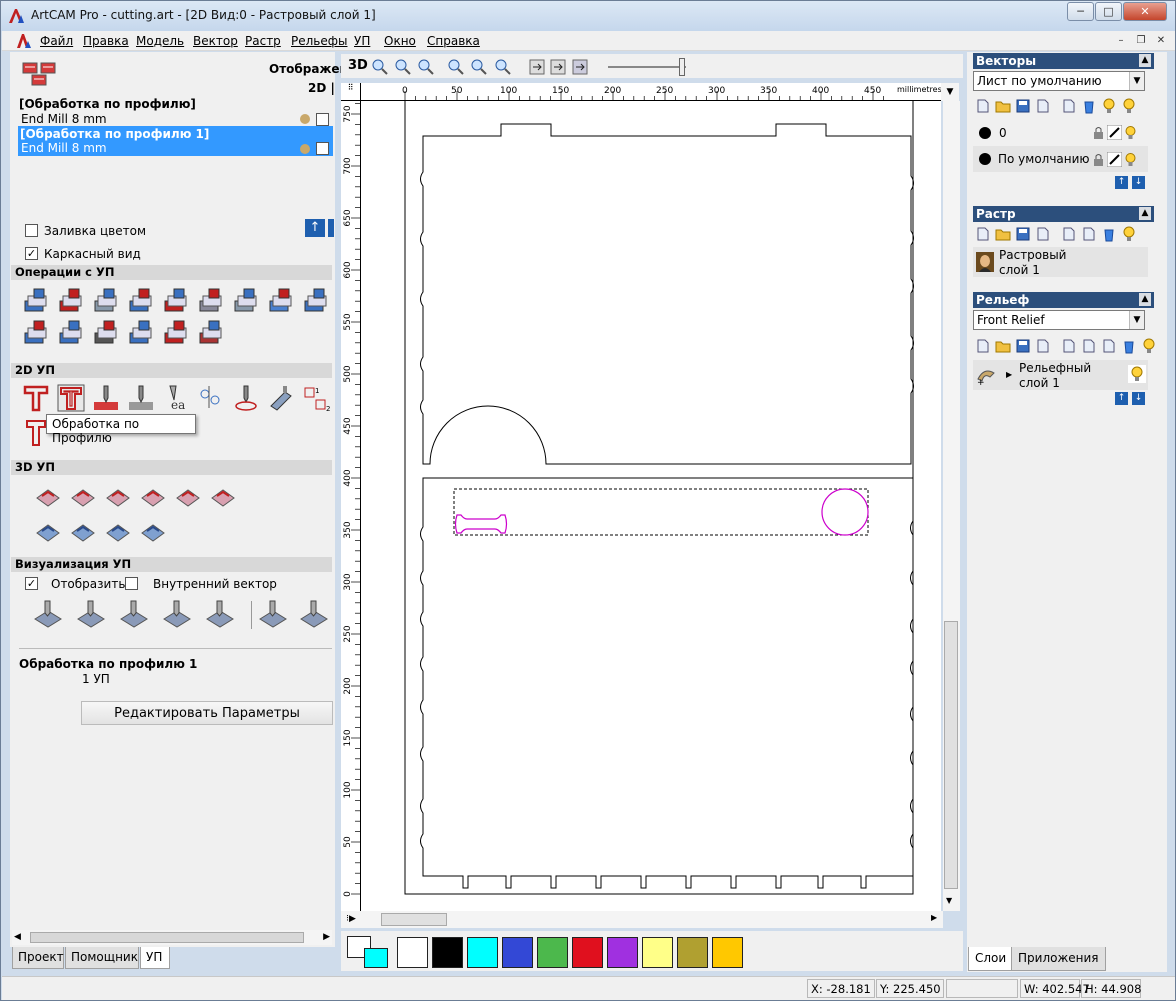 The height and width of the screenshot is (1001, 1176). I want to click on save-layer-icon, so click(1023, 106).